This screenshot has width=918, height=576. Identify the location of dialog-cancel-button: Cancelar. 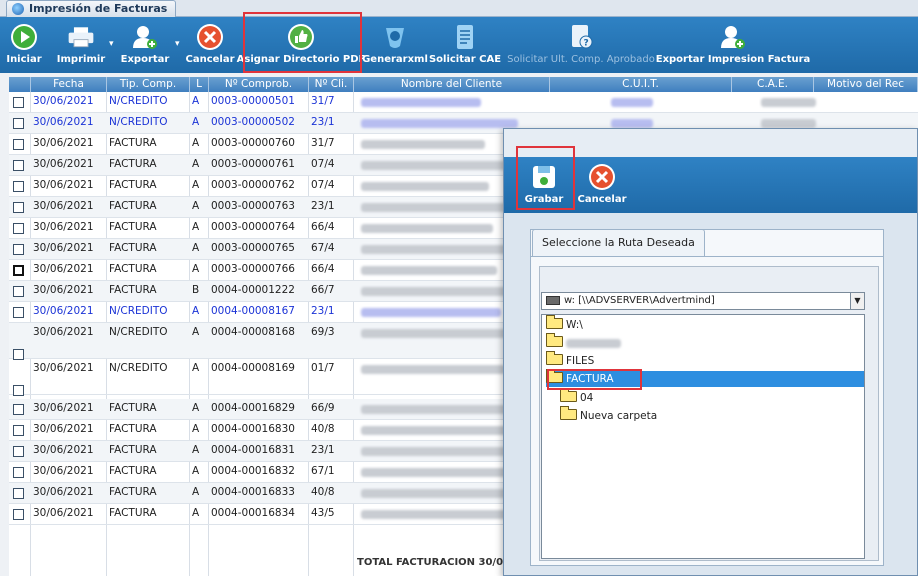
(602, 185).